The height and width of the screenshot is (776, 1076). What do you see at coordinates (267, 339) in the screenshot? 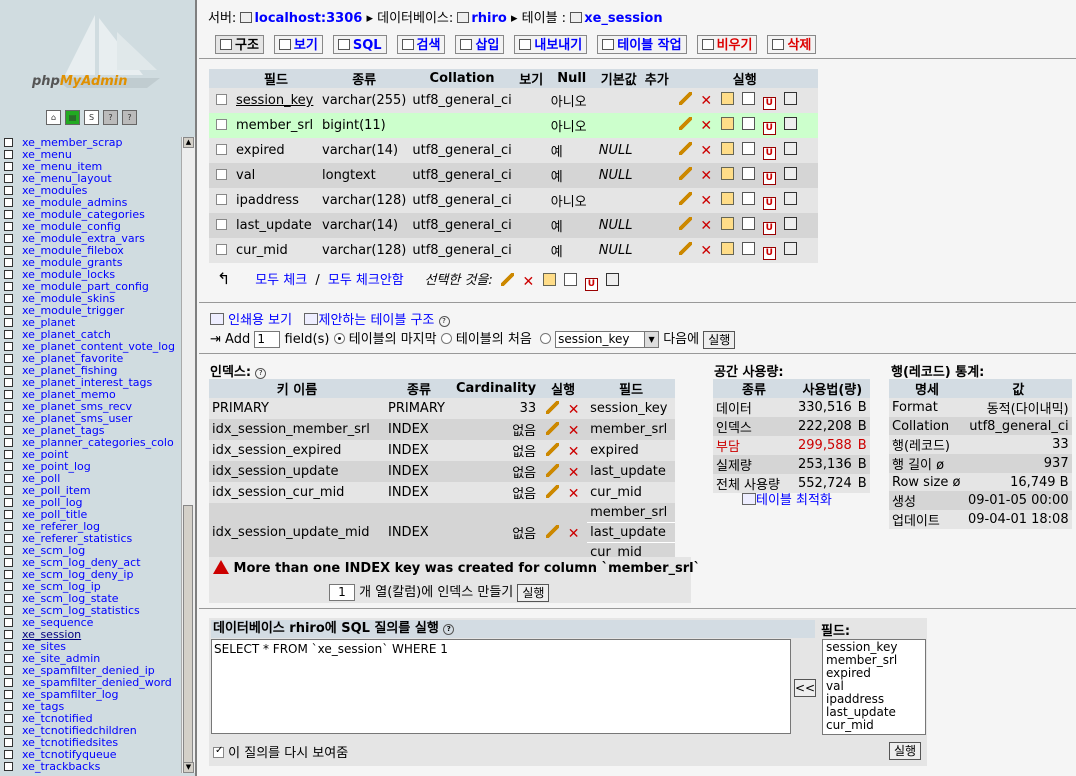
I see `add-field-count-input: 1` at bounding box center [267, 339].